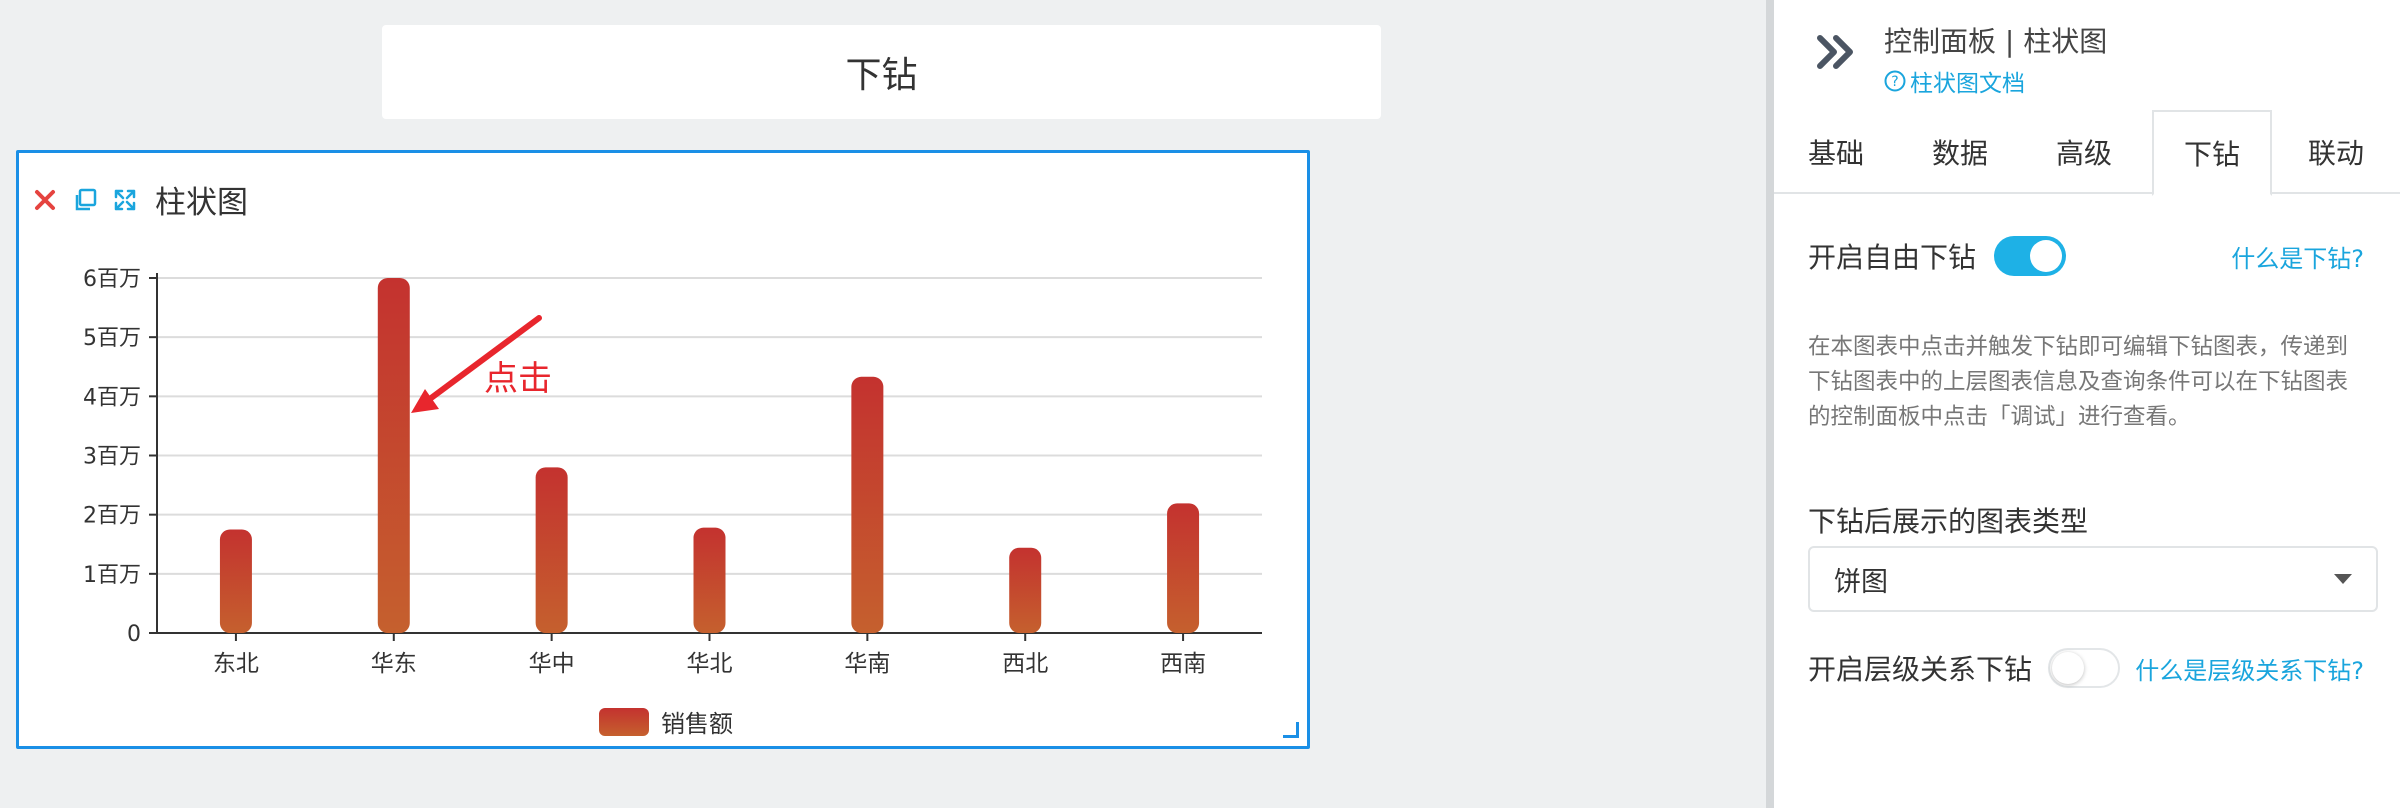  What do you see at coordinates (112, 516) in the screenshot?
I see `y-tick-label: 2百万` at bounding box center [112, 516].